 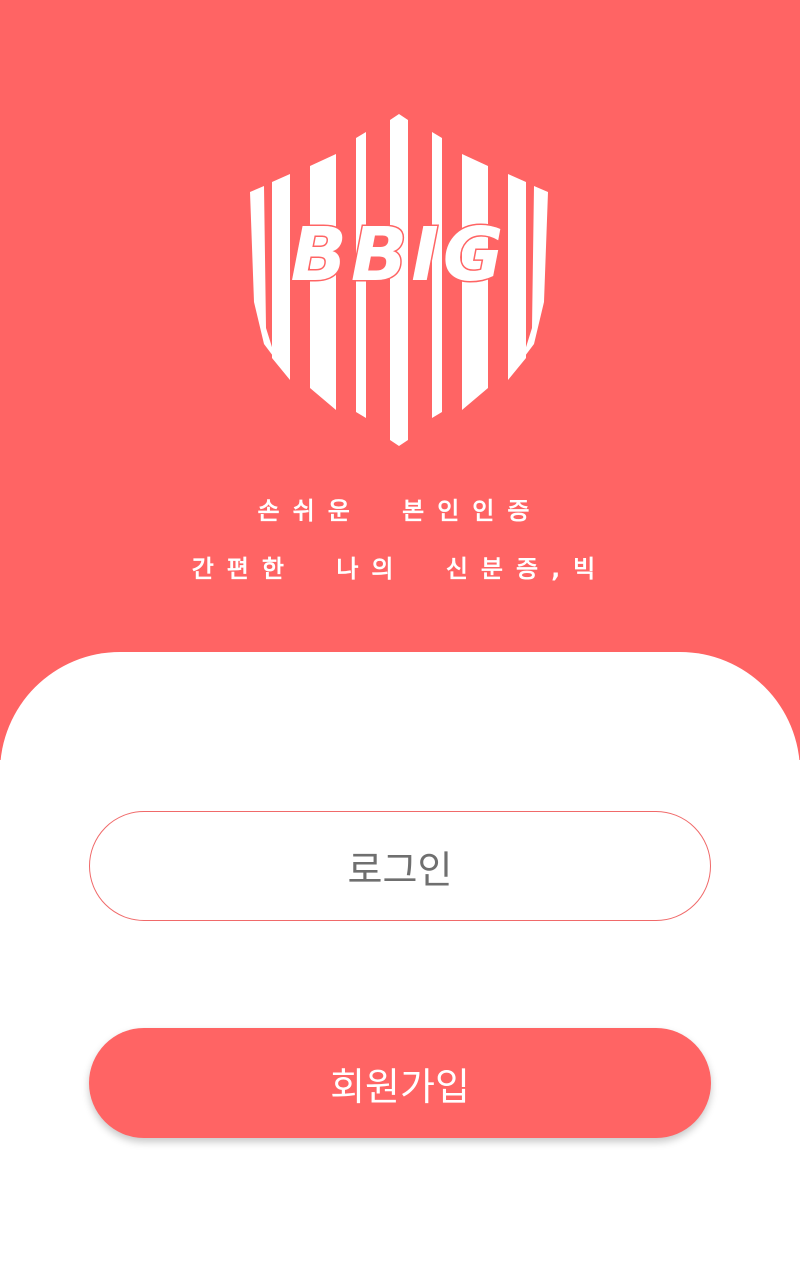 I want to click on tagline-secondary: 간편한 나의 신분증,빅, so click(x=400, y=569).